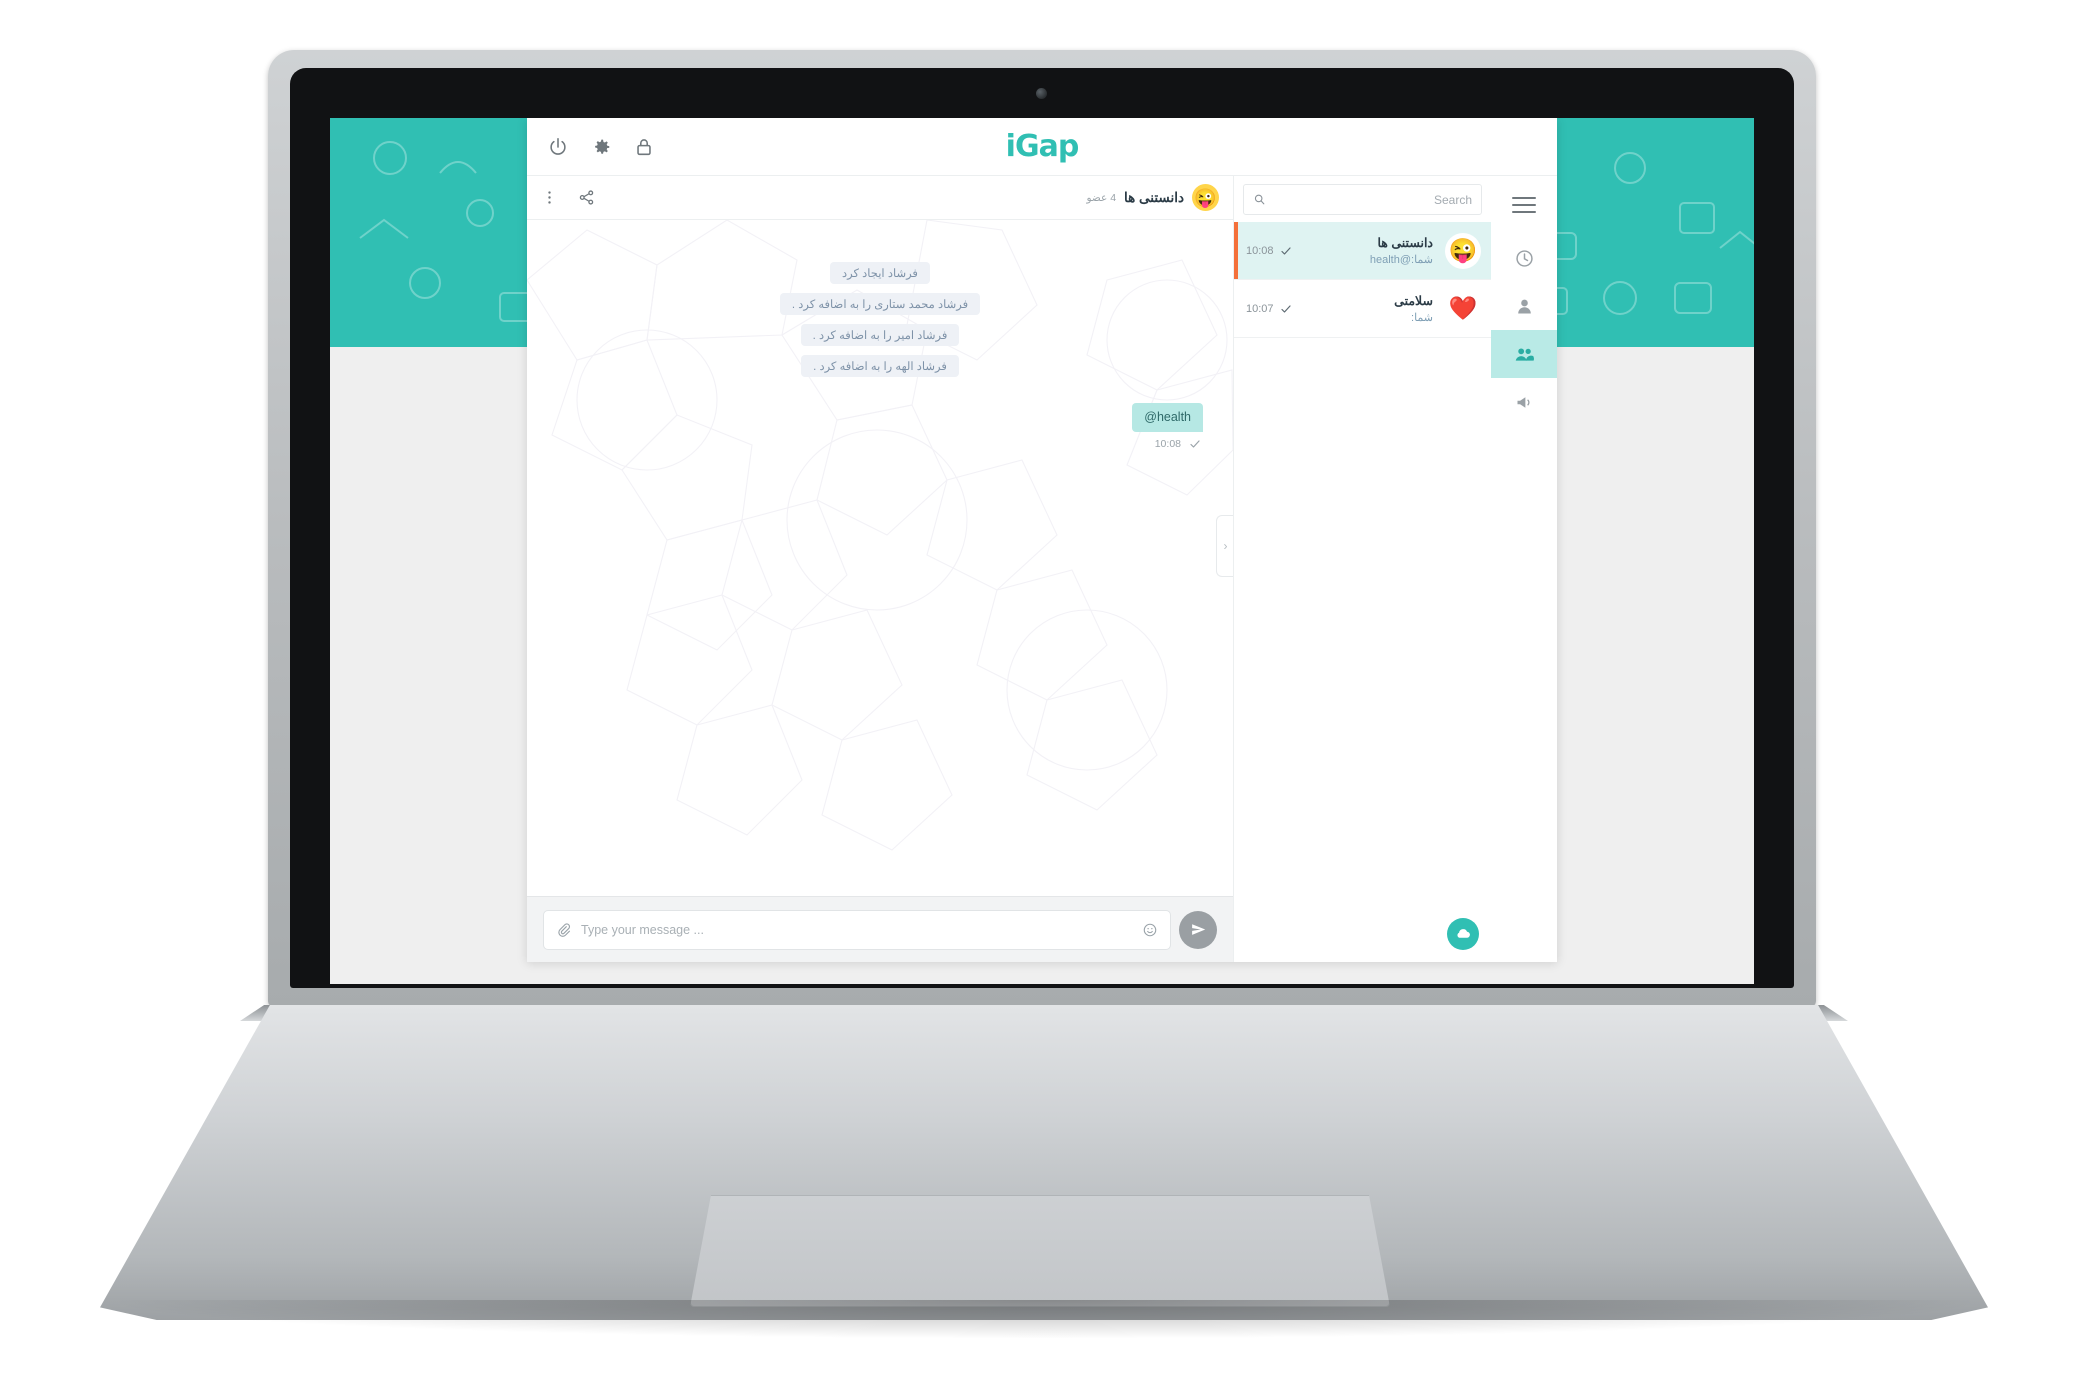 This screenshot has width=2082, height=1386. Describe the element at coordinates (1368, 250) in the screenshot. I see `chat-item-text: دانستنی ها شما:@health` at that location.